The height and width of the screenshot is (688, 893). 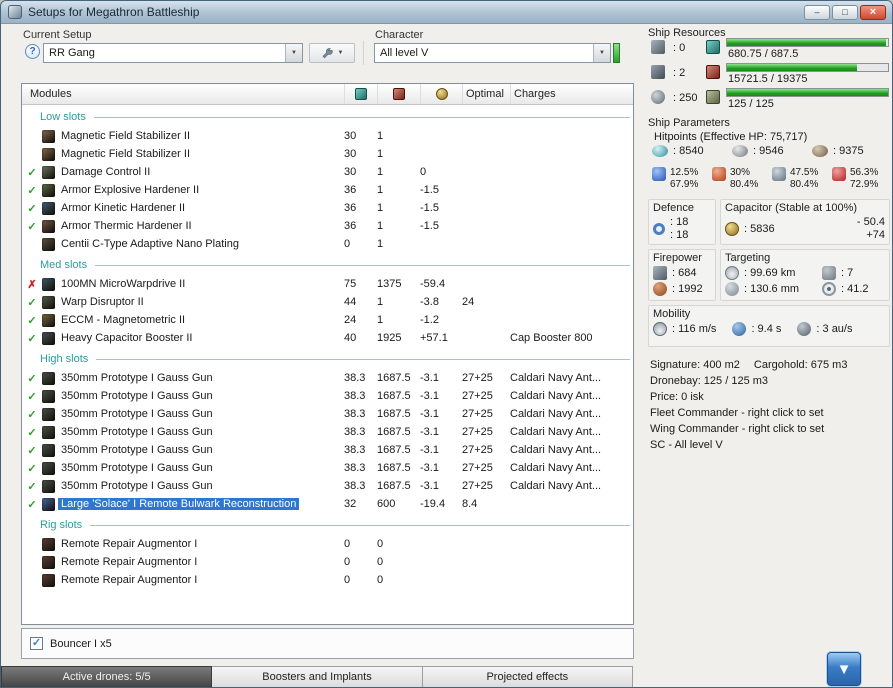 I want to click on module-row: Armor Kinetic Hardener II 36 1 -1.5, so click(x=327, y=208).